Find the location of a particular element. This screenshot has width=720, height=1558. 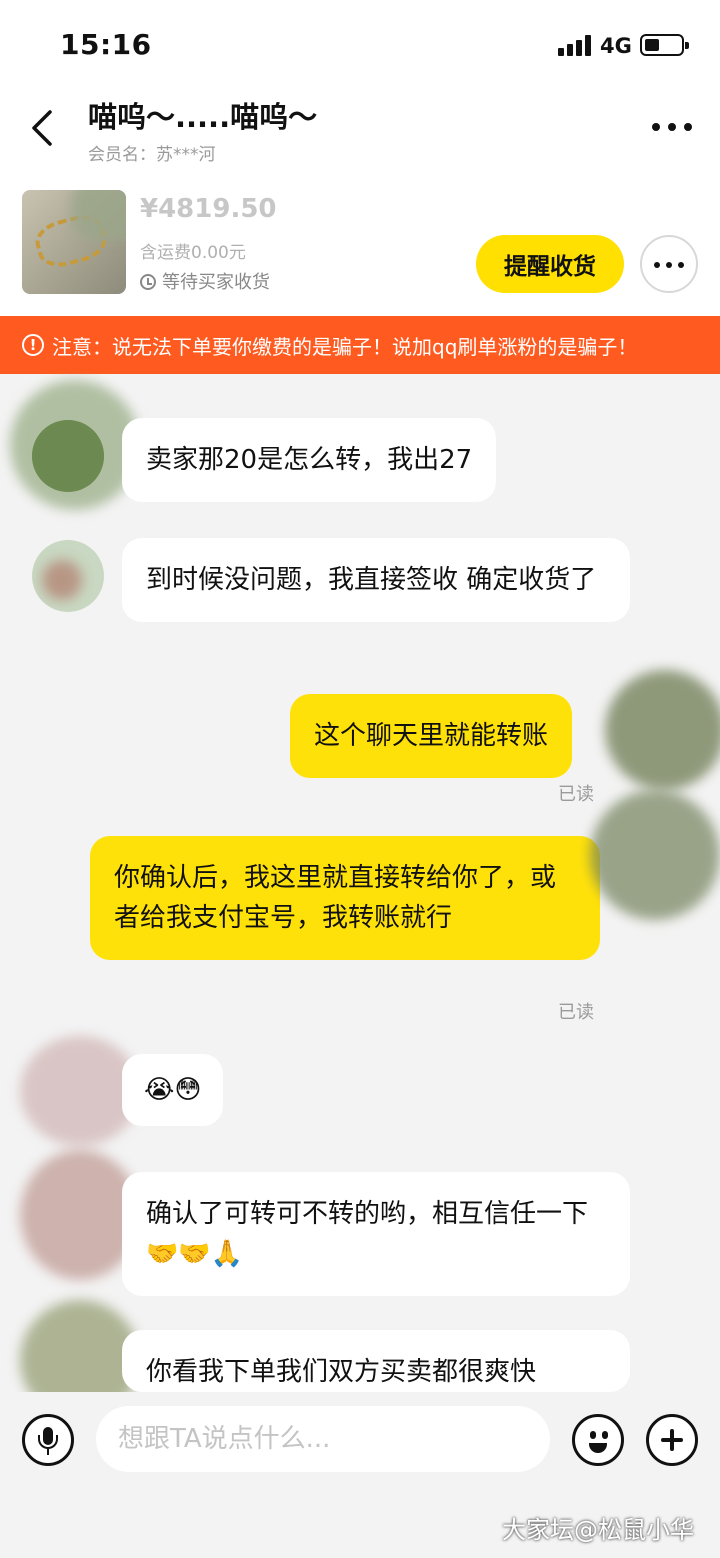

order-more-button is located at coordinates (669, 264).